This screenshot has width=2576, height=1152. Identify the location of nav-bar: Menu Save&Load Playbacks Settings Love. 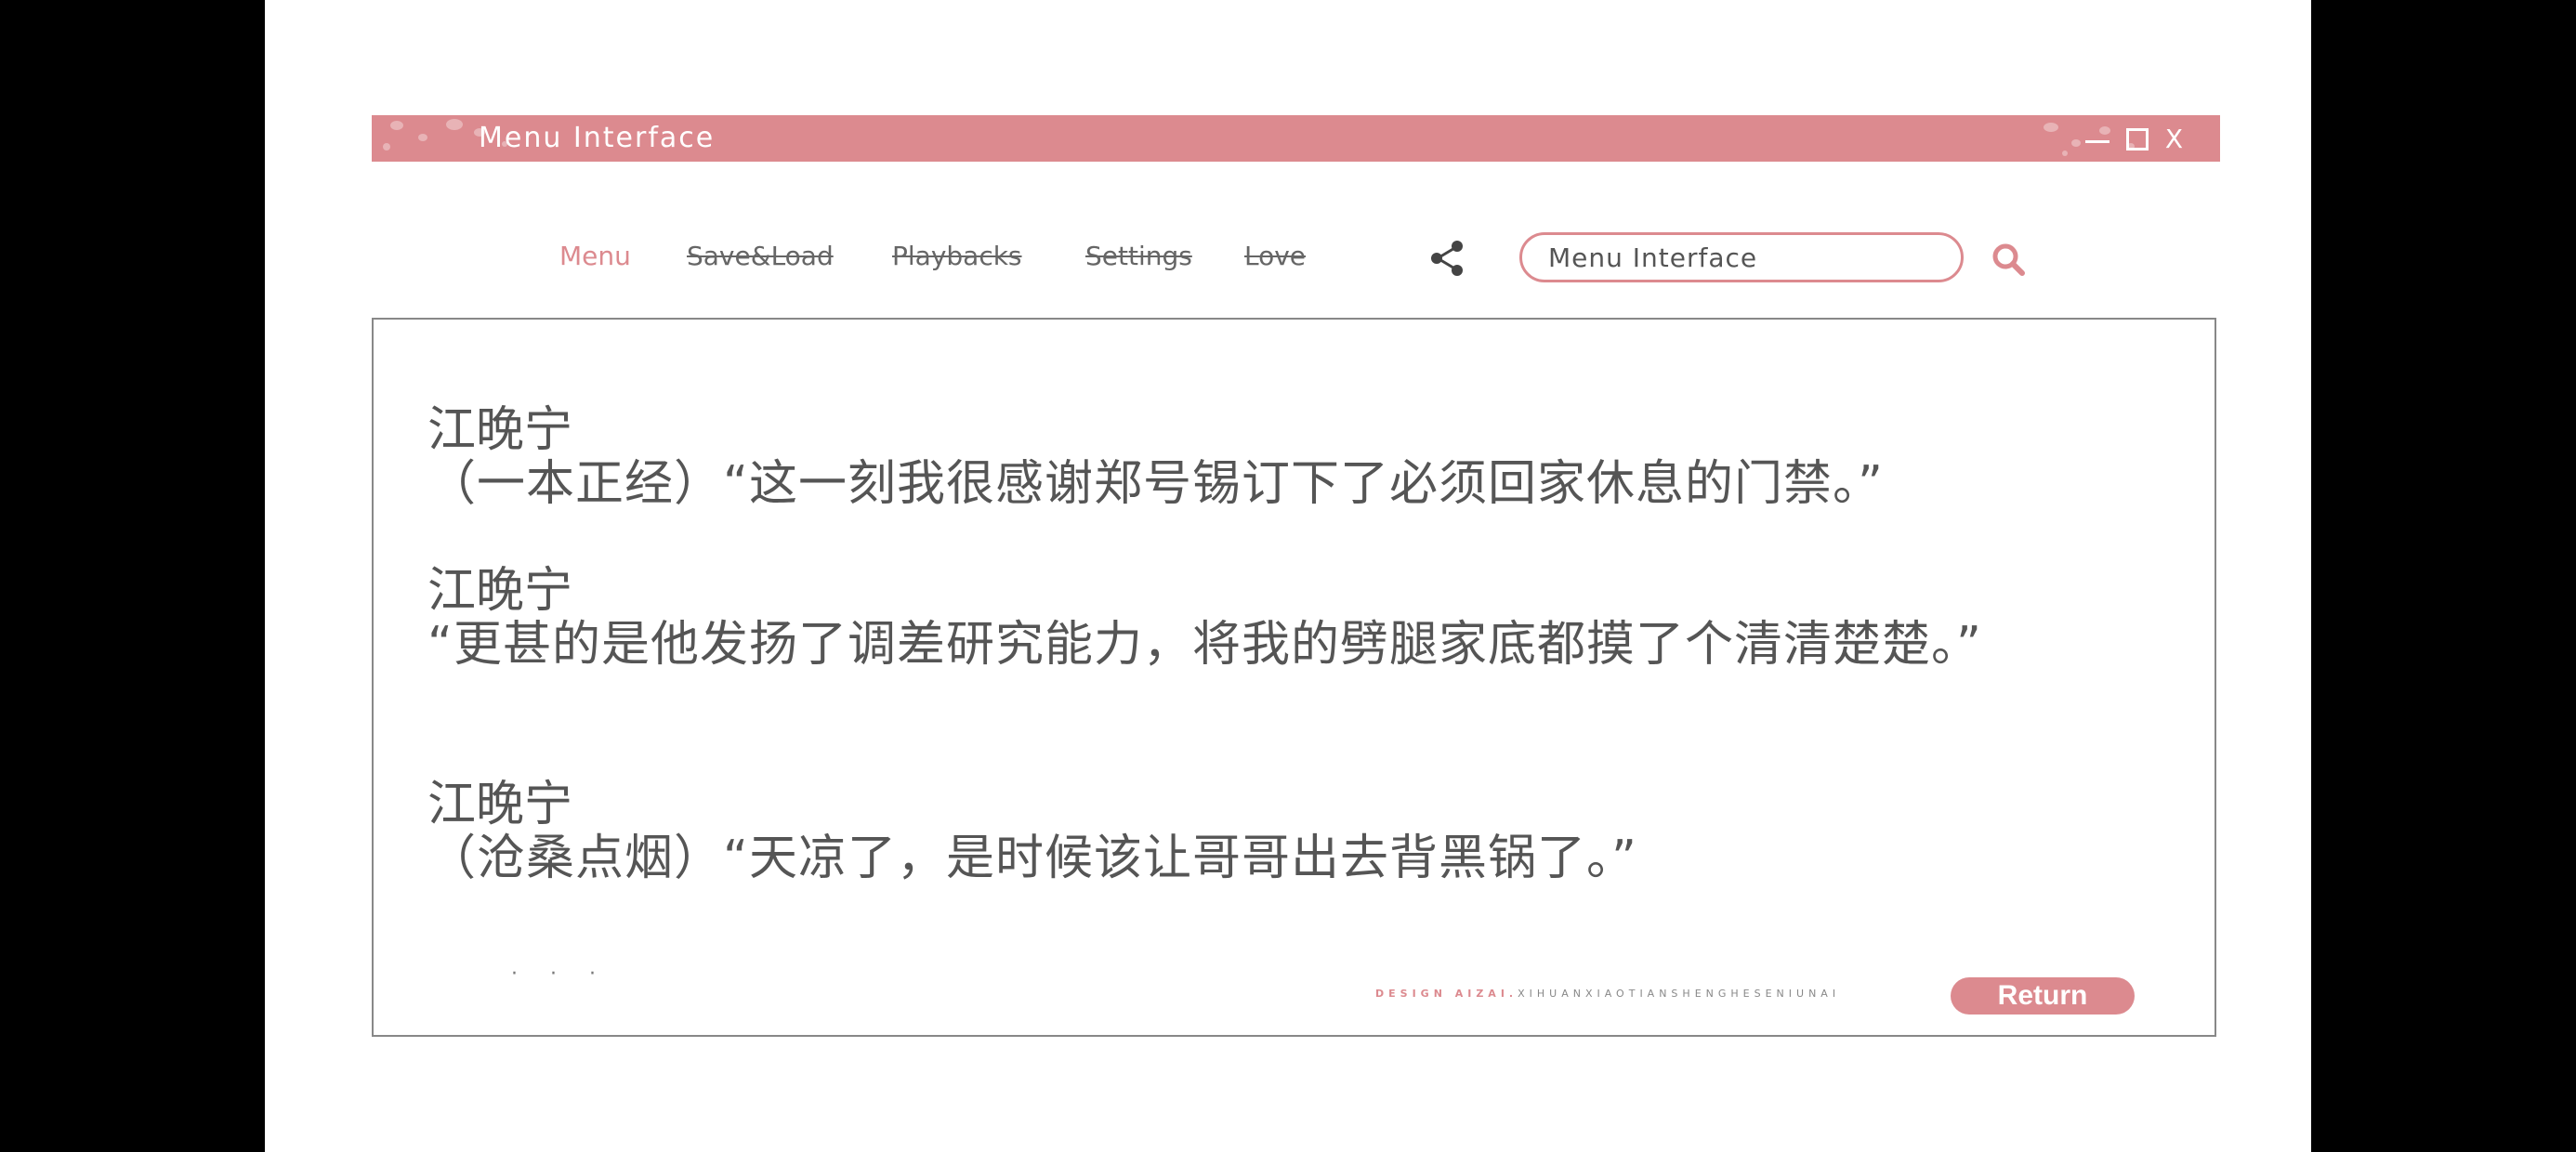
(1288, 260).